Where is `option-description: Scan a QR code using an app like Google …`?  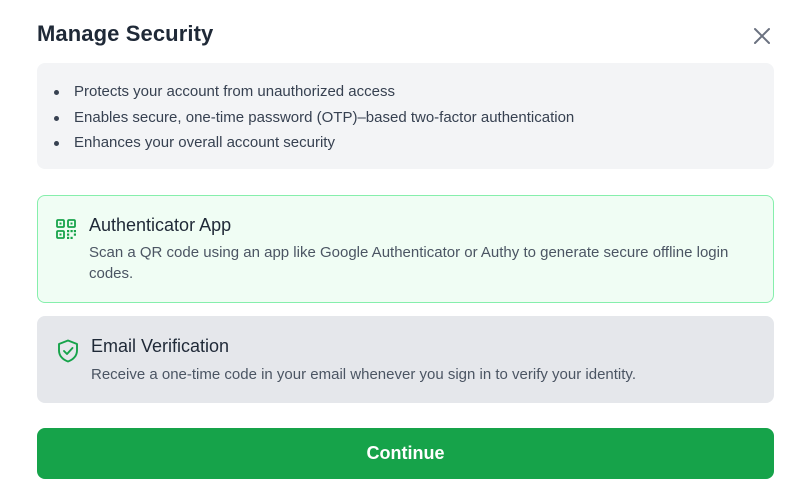 option-description: Scan a QR code using an app like Google … is located at coordinates (409, 263).